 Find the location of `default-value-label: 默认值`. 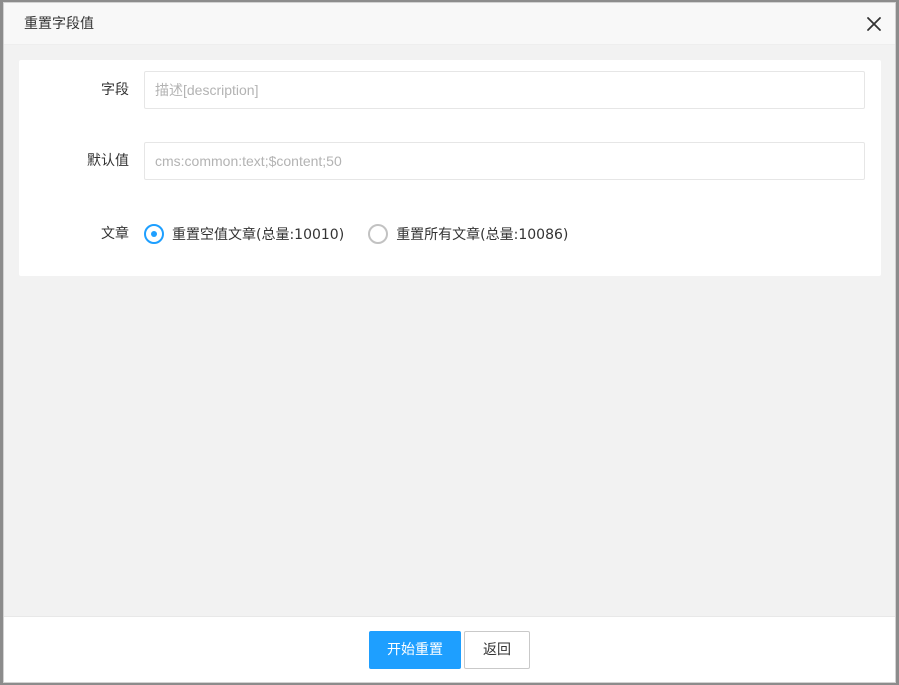

default-value-label: 默认值 is located at coordinates (108, 161).